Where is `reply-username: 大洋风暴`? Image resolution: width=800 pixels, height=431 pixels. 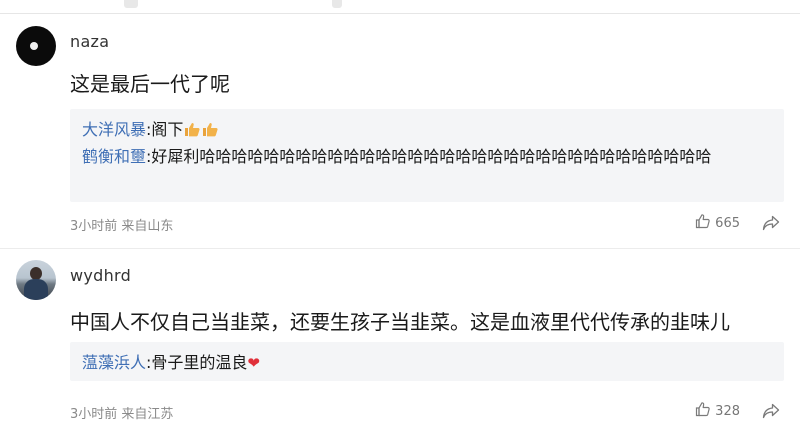 reply-username: 大洋风暴 is located at coordinates (114, 129).